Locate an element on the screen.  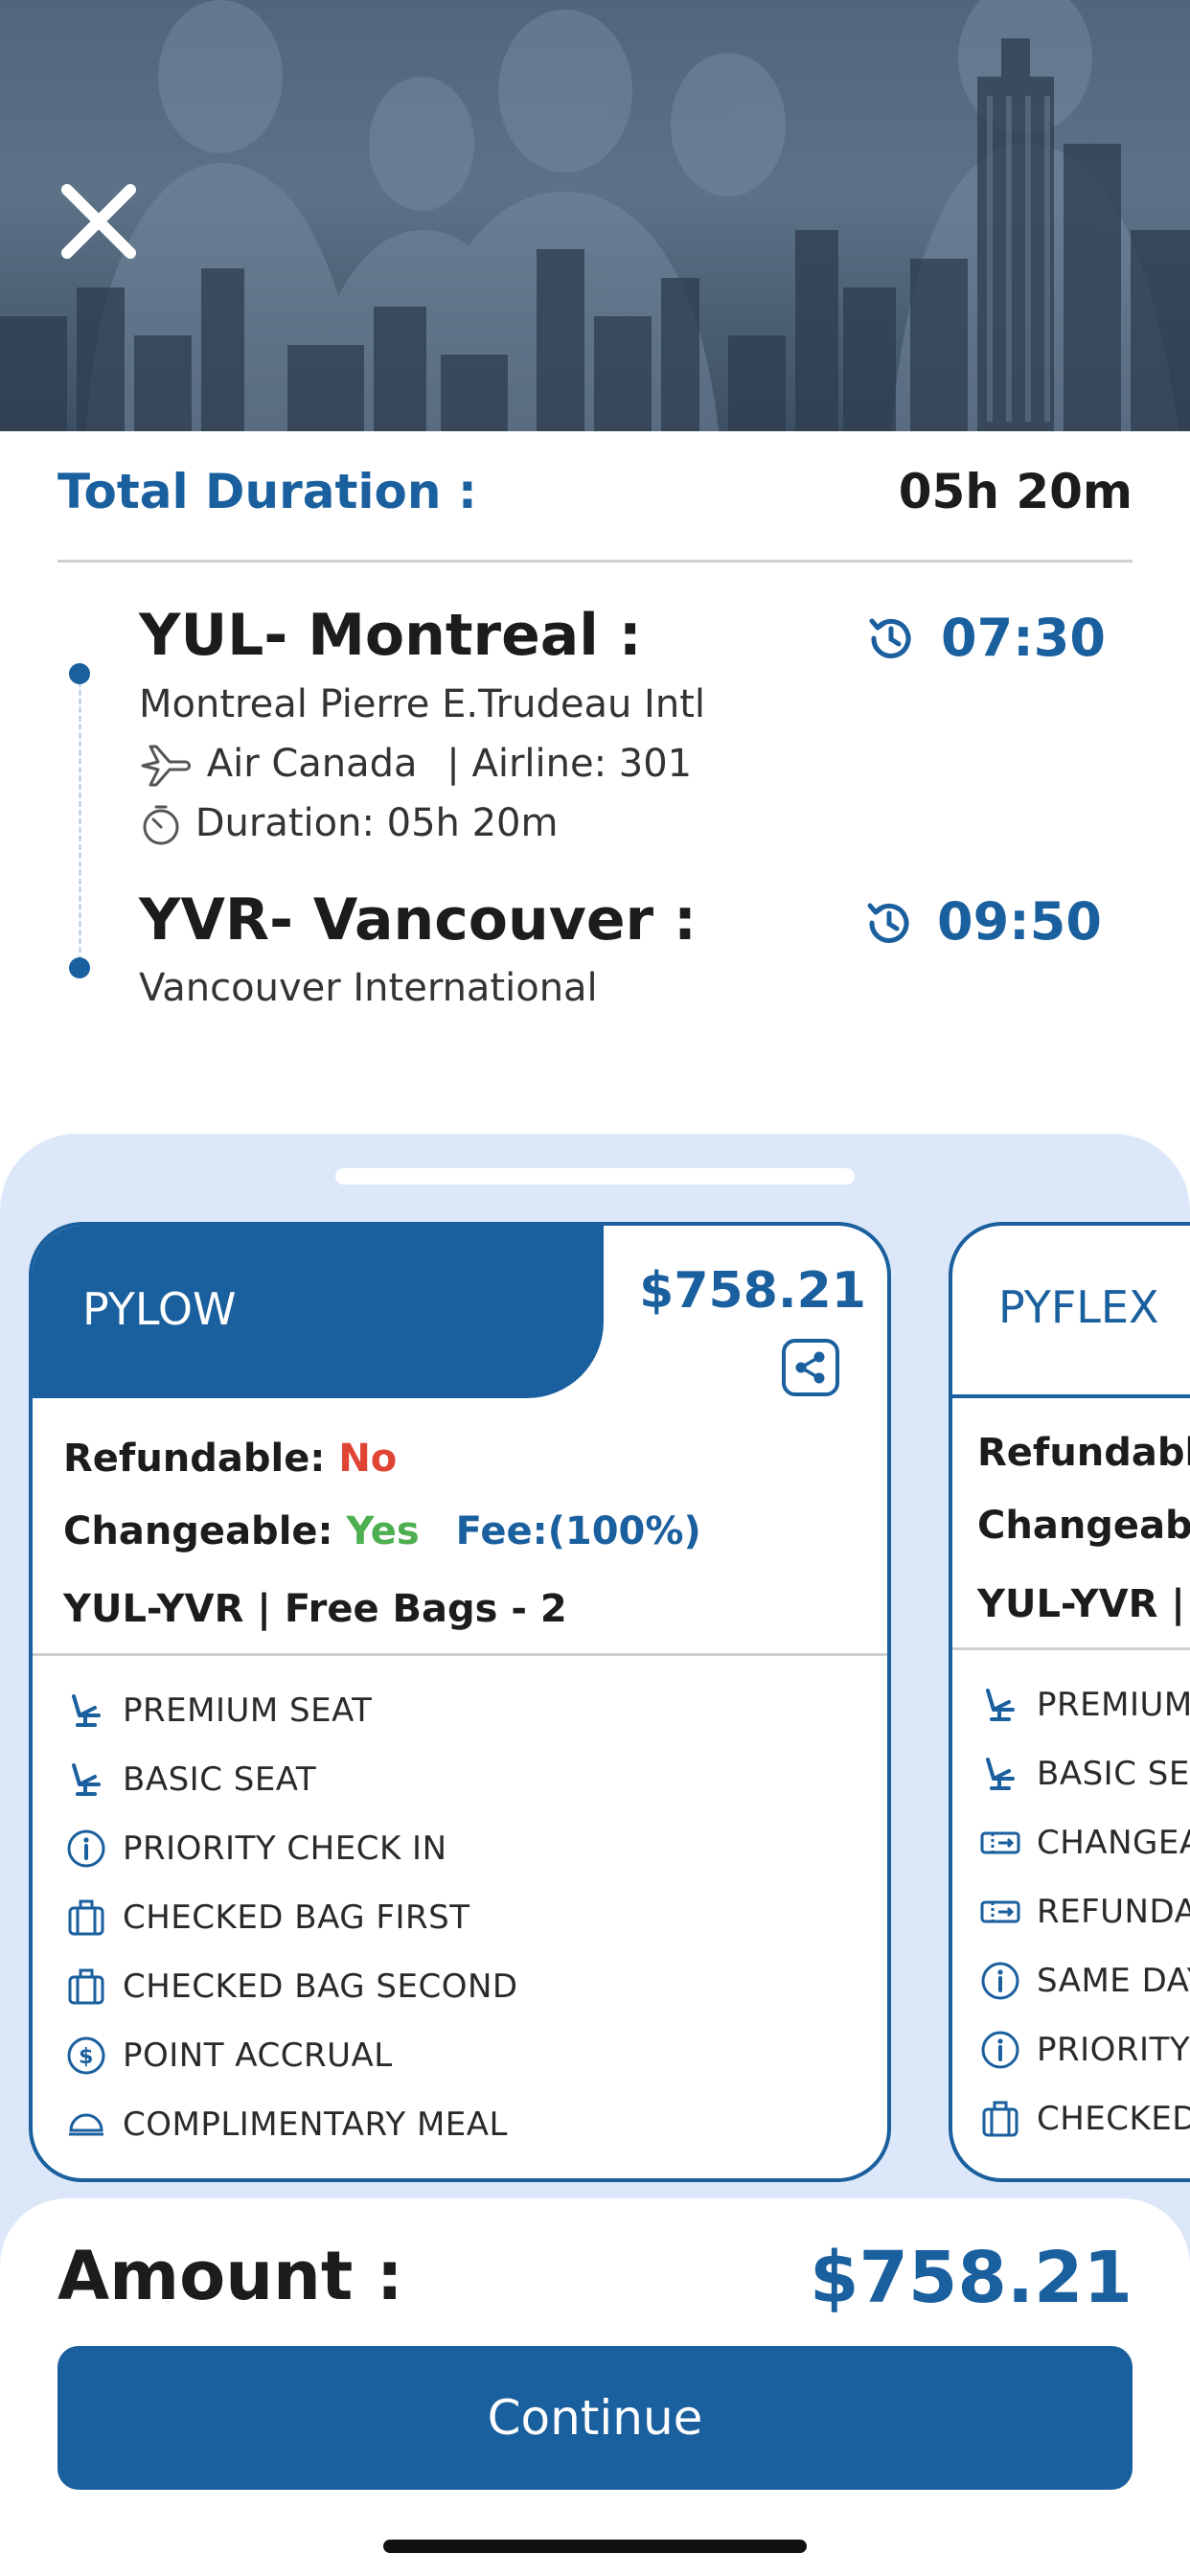
feature-item: CHECKED BAG SECOND is located at coordinates (475, 1986).